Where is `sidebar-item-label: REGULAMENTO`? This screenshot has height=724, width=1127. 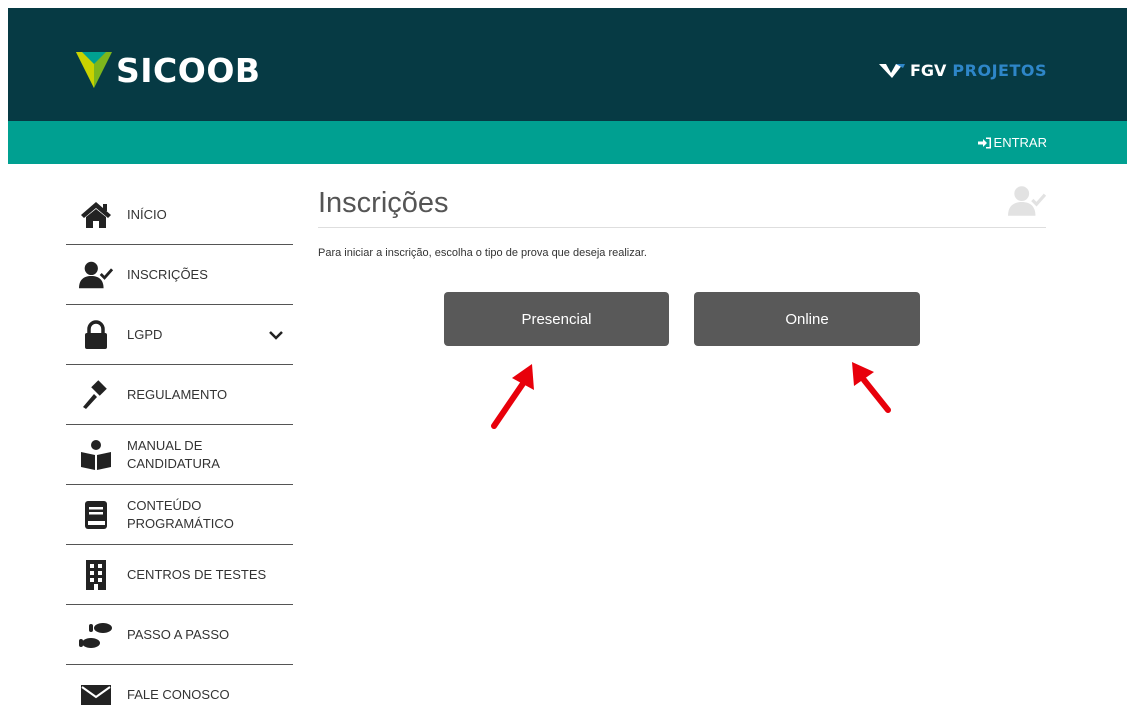 sidebar-item-label: REGULAMENTO is located at coordinates (177, 394).